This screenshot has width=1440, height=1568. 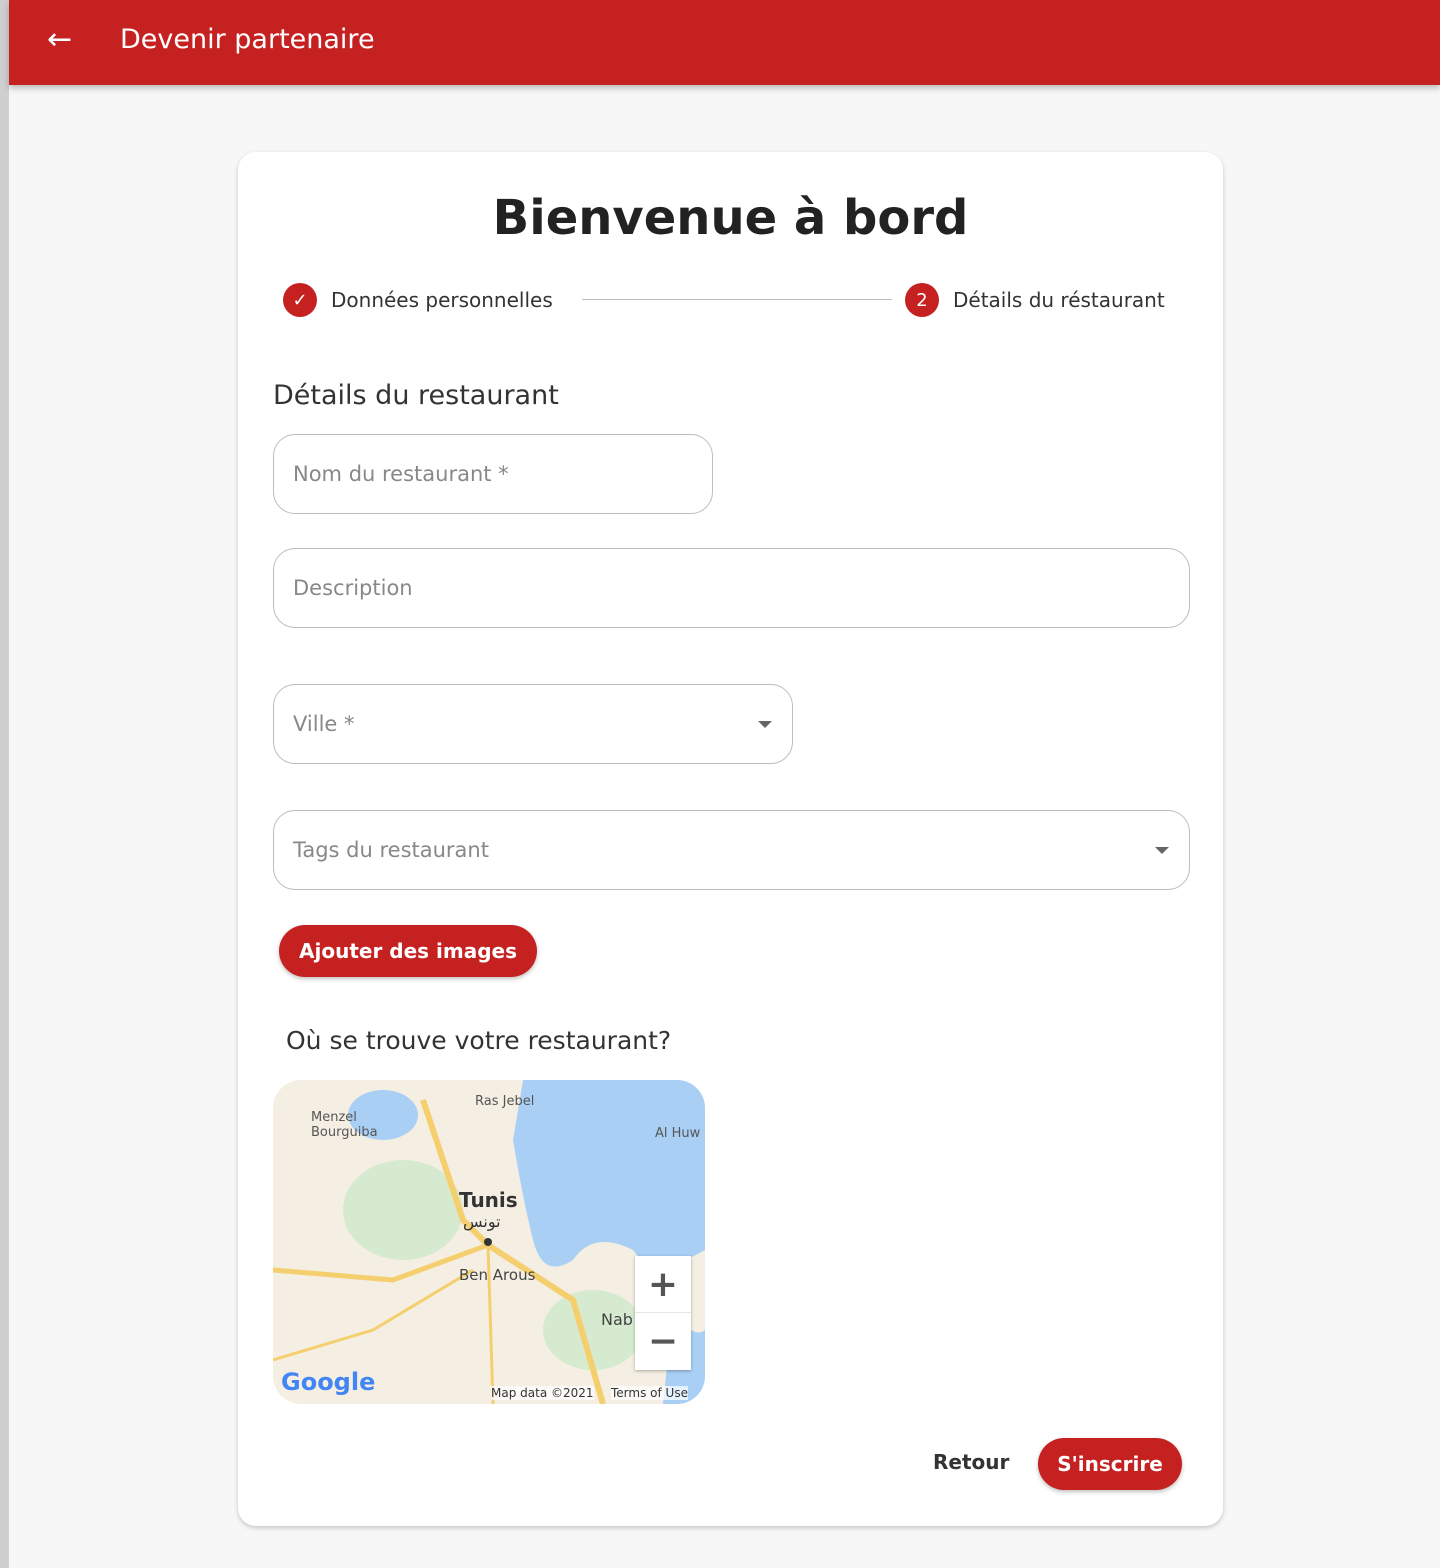 I want to click on google-logo: Google, so click(x=328, y=1382).